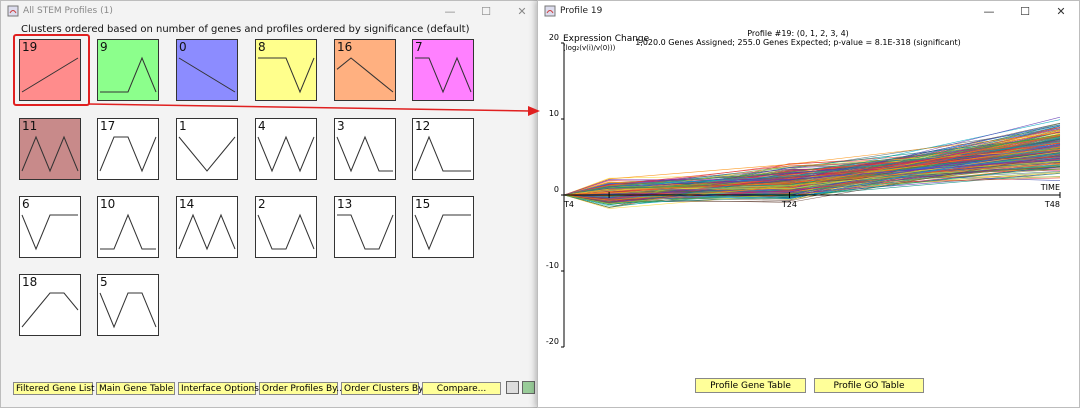  I want to click on profile-id: 10, so click(108, 204).